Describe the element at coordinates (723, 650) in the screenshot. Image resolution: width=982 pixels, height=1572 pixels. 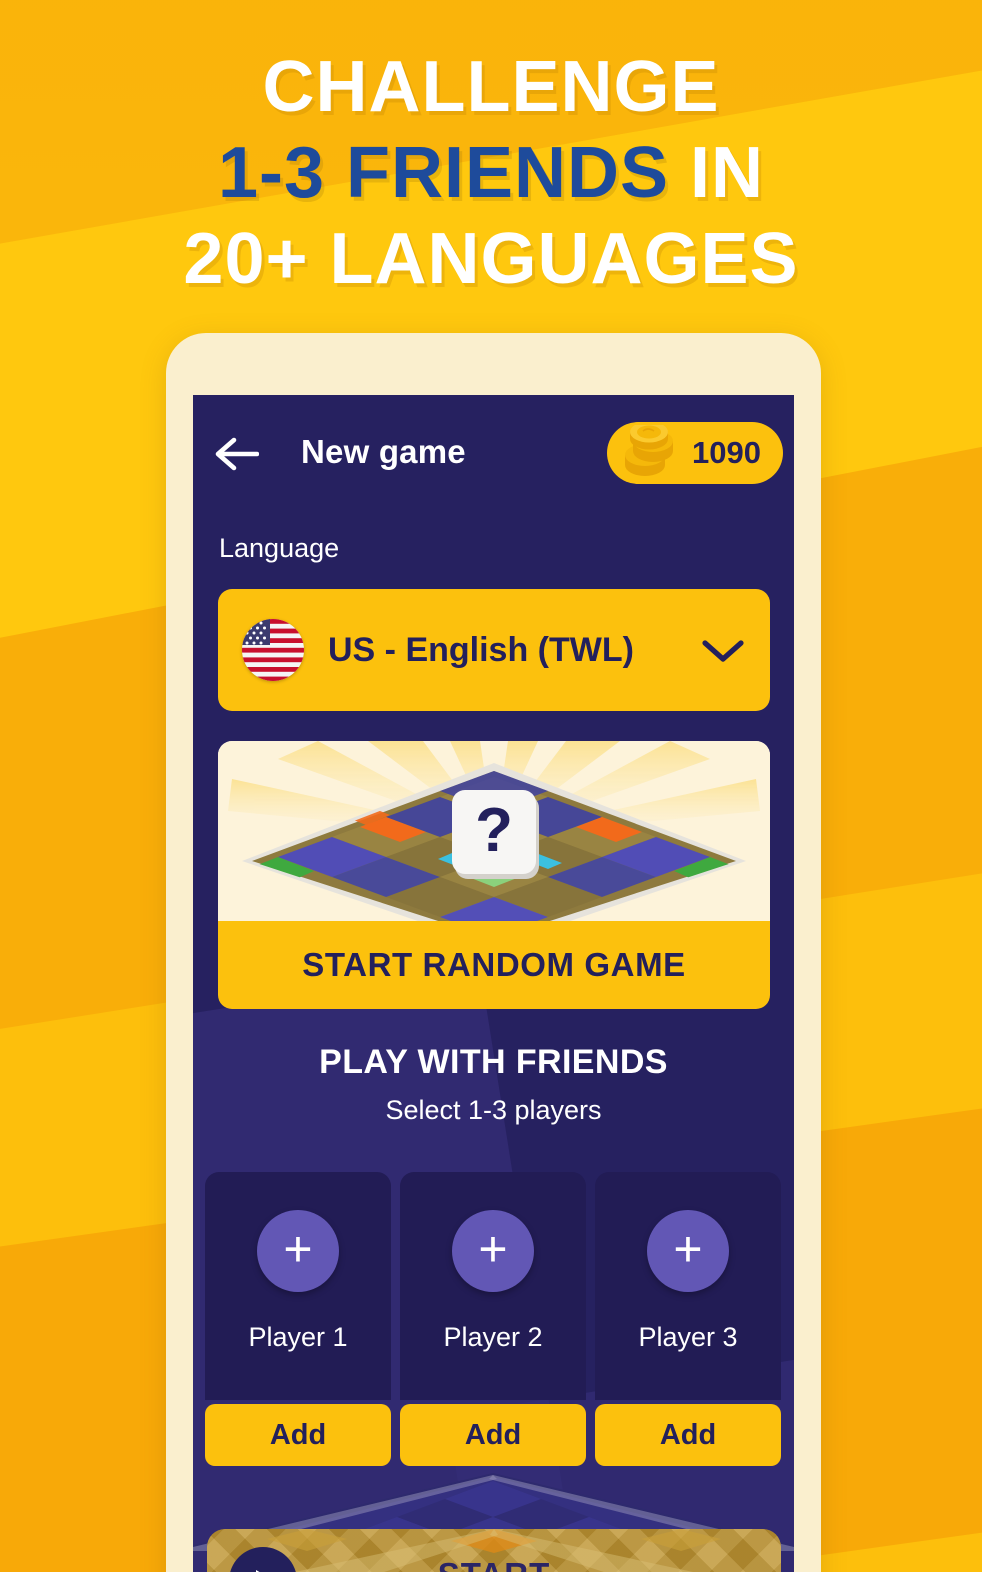
I see `chevron-down-icon` at that location.